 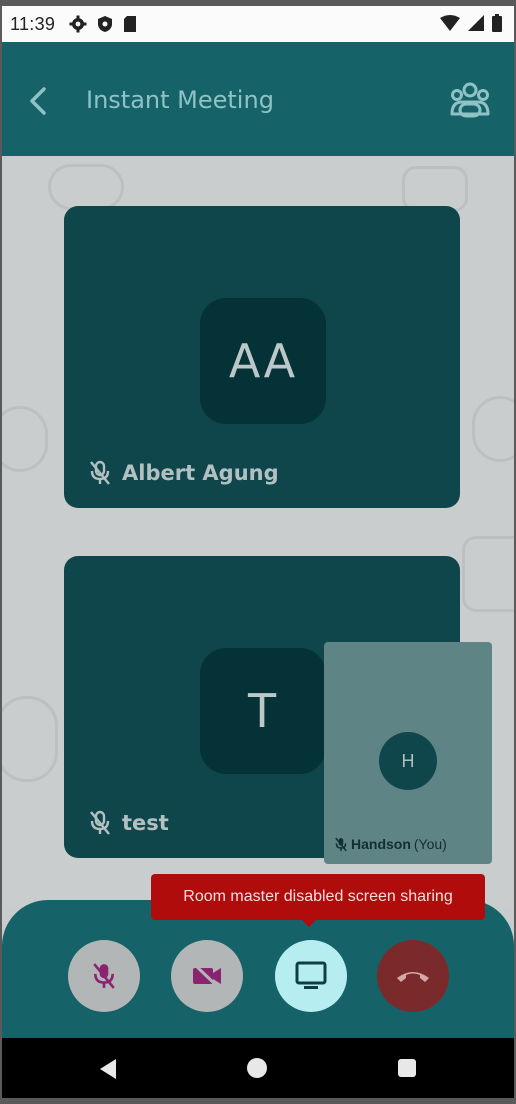 I want to click on participant-label: test, so click(x=128, y=823).